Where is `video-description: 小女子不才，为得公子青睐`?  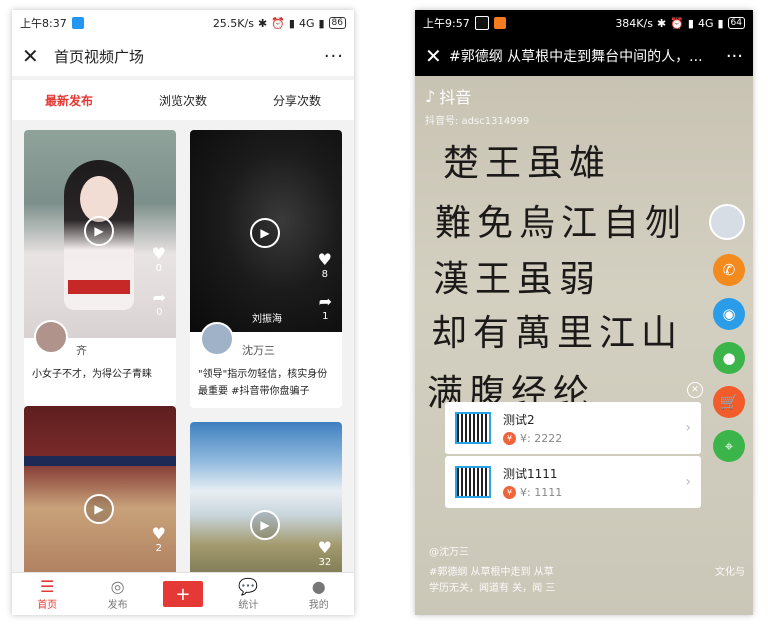 video-description: 小女子不才，为得公子青睐 is located at coordinates (92, 374).